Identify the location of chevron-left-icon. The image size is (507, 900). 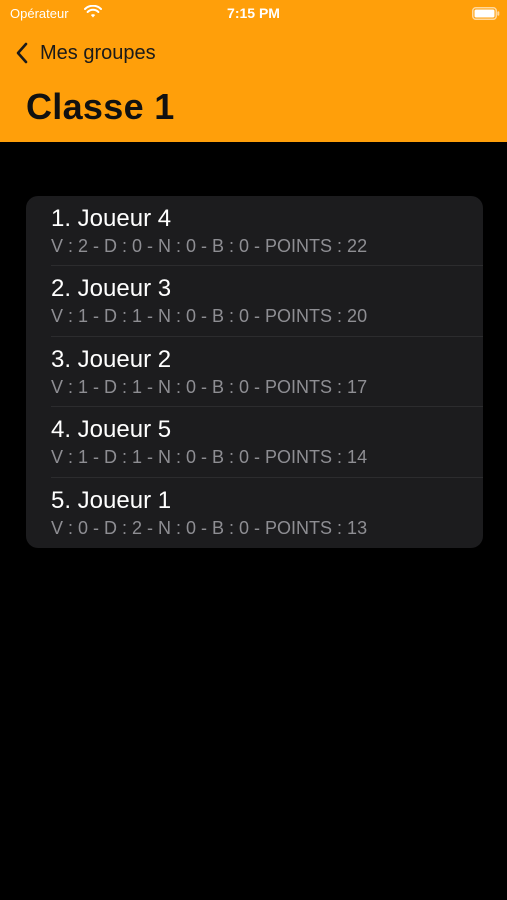
(22, 53).